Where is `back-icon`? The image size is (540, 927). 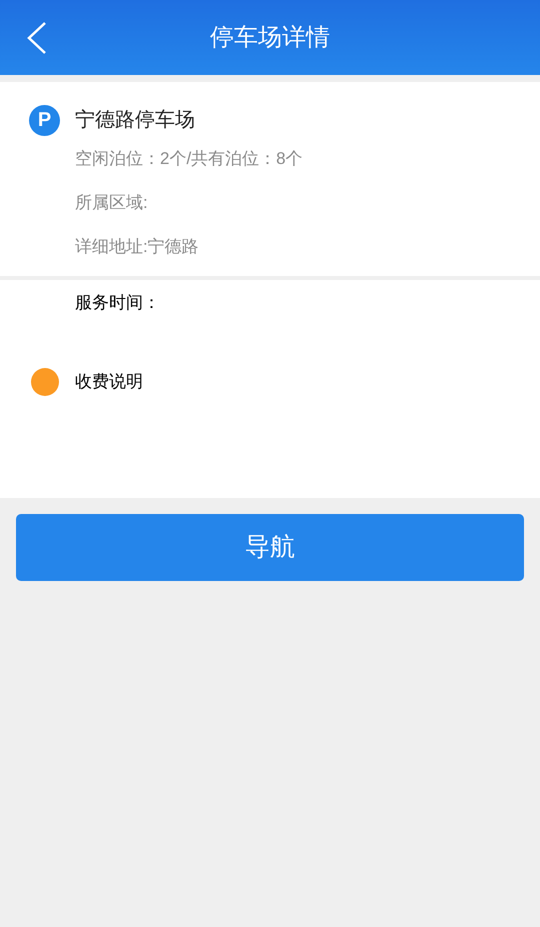 back-icon is located at coordinates (37, 38).